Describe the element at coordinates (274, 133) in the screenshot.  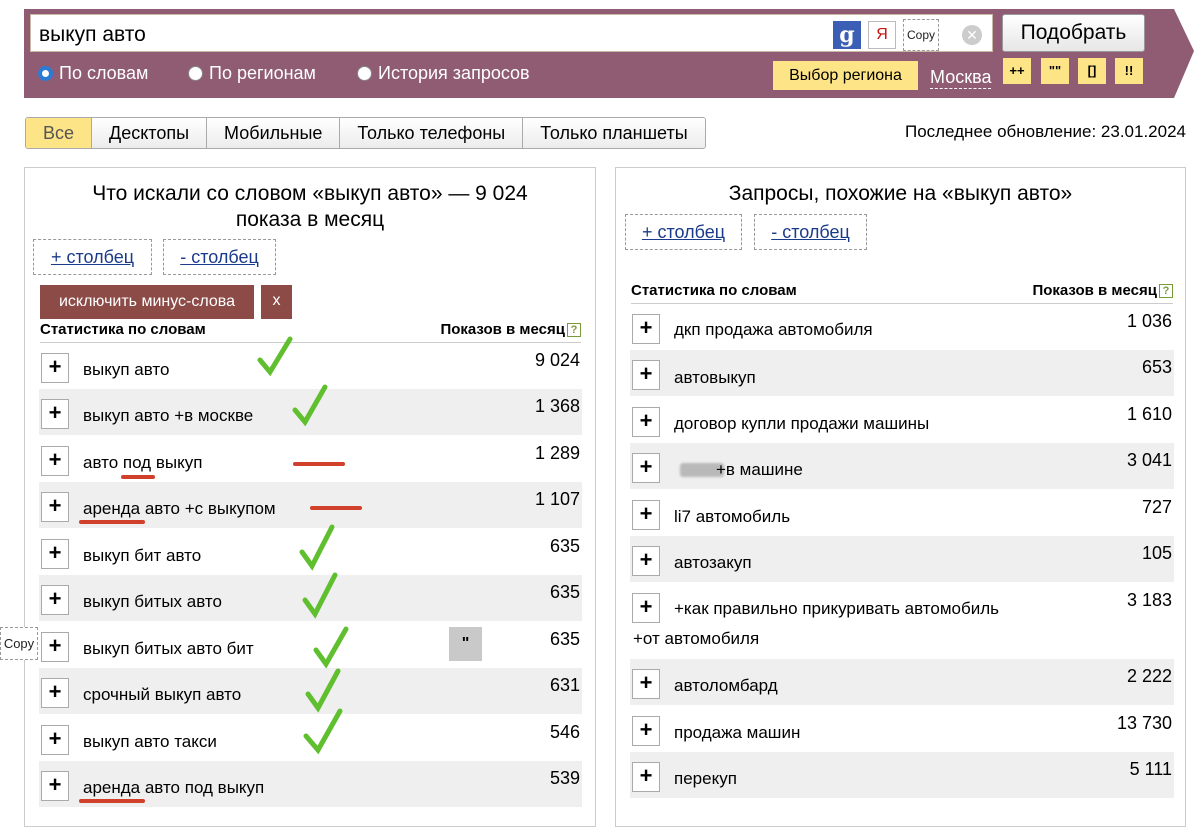
I see `tab-mobile: Мобильные` at that location.